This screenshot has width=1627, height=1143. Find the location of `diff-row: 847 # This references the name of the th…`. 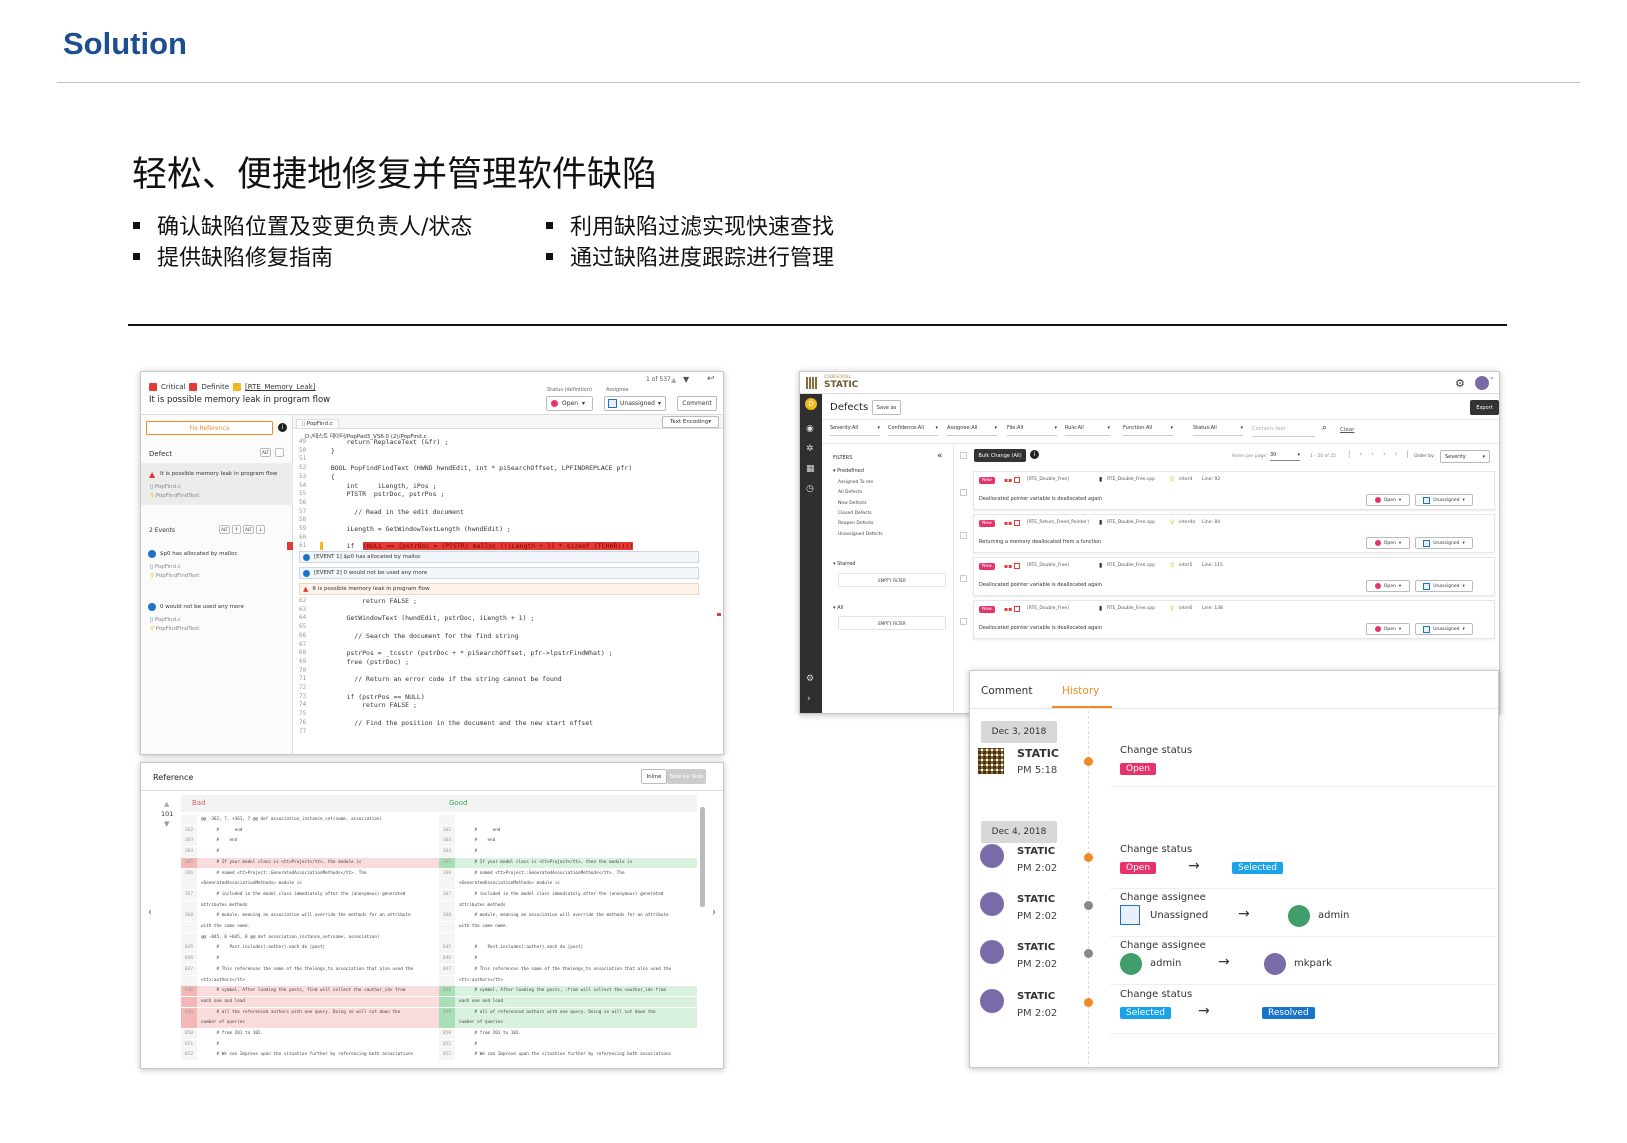

diff-row: 847 # This references the name of the th… is located at coordinates (310, 969).